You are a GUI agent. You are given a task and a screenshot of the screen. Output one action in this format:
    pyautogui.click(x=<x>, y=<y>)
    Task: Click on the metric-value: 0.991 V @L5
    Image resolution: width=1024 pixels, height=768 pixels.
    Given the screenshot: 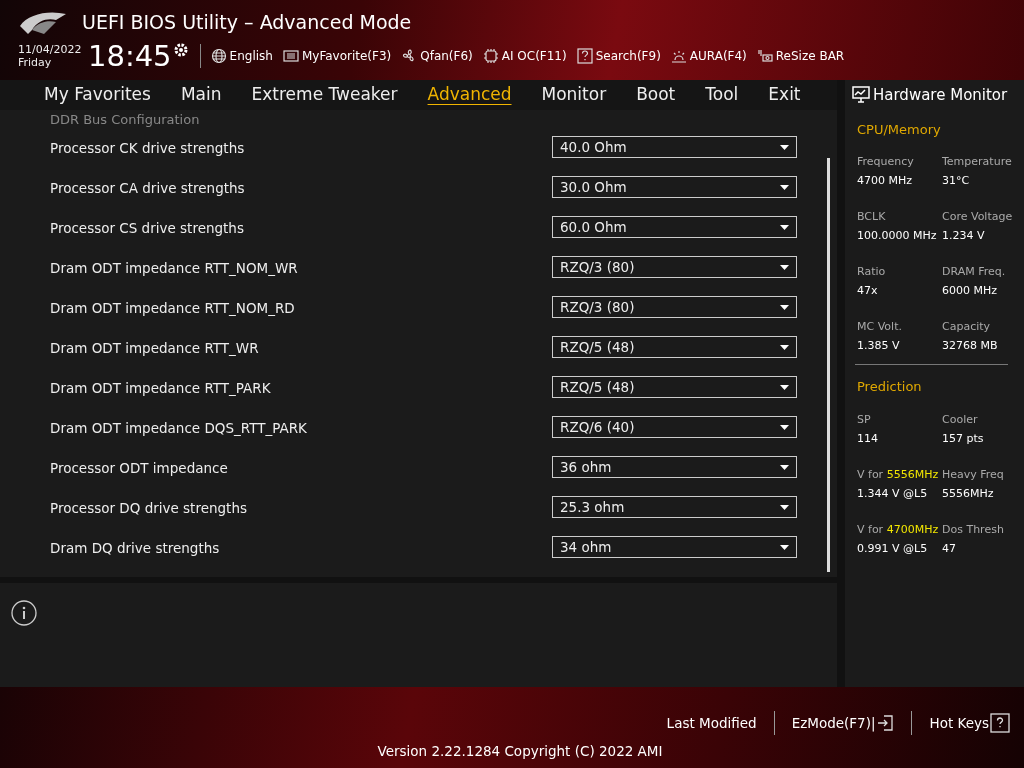 What is the action you would take?
    pyautogui.click(x=893, y=548)
    